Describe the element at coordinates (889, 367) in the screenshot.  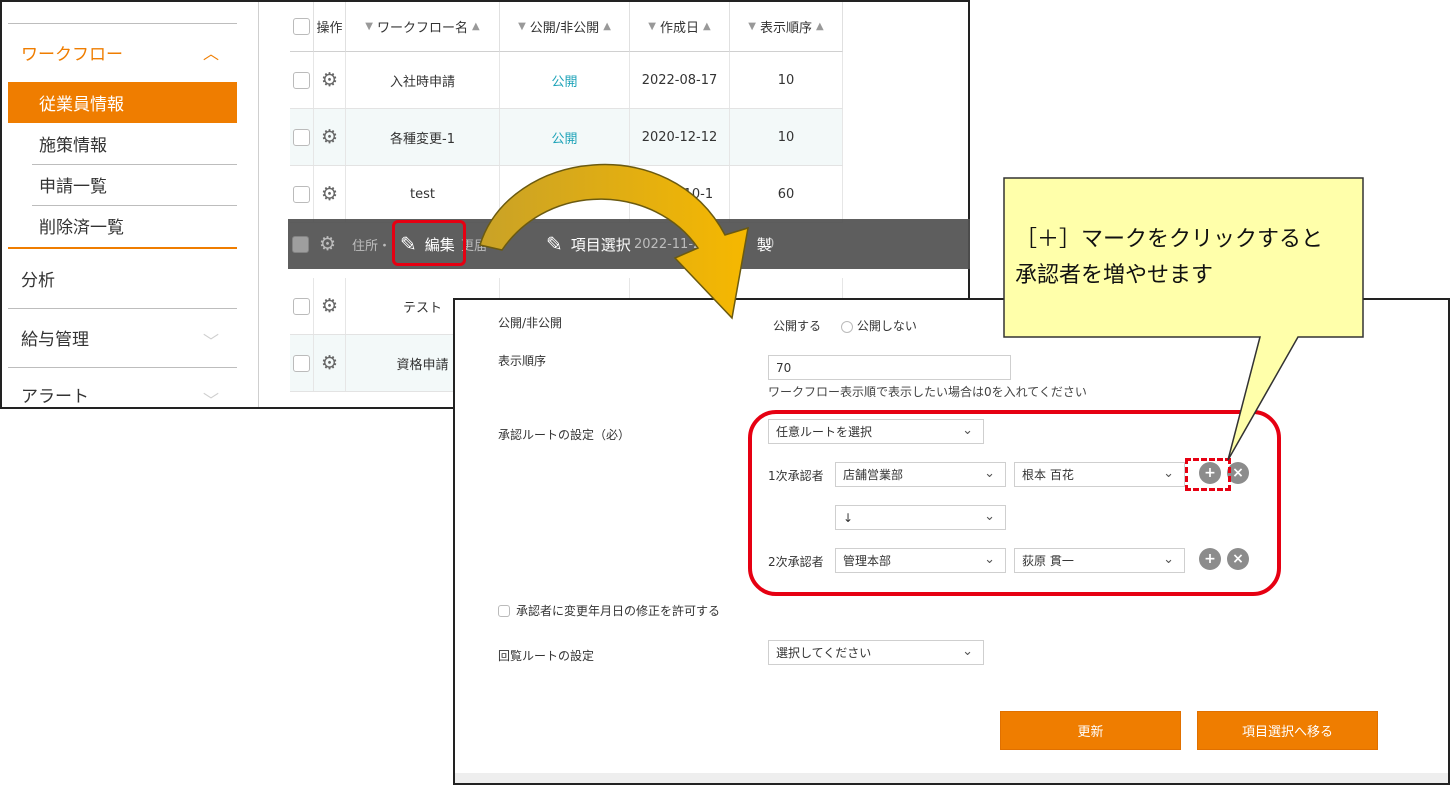
I see `order-input: 70` at that location.